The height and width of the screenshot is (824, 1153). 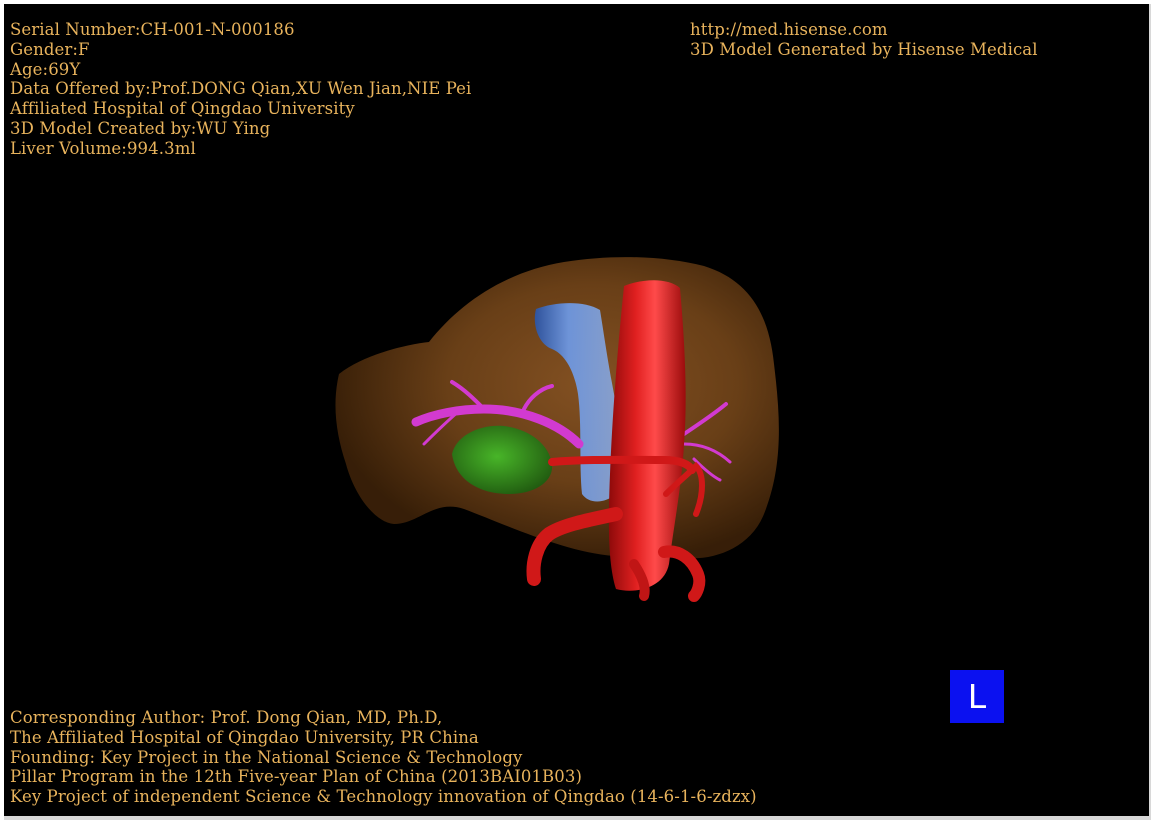 What do you see at coordinates (977, 696) in the screenshot?
I see `orientation-marker: L` at bounding box center [977, 696].